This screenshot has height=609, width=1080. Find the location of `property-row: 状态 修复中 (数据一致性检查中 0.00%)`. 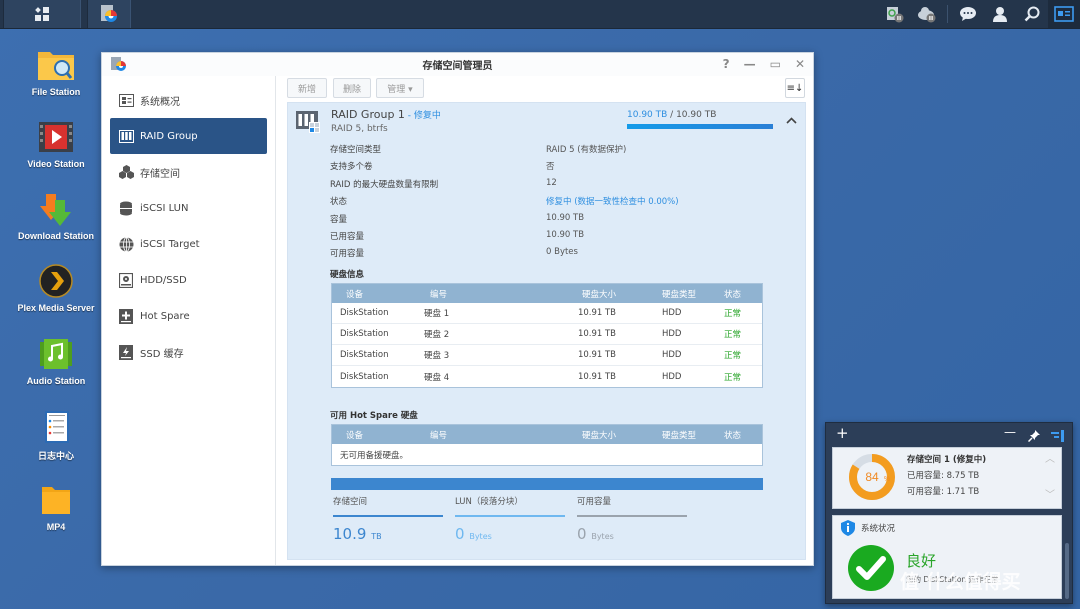

property-row: 状态 修复中 (数据一致性检查中 0.00%) is located at coordinates (504, 202).